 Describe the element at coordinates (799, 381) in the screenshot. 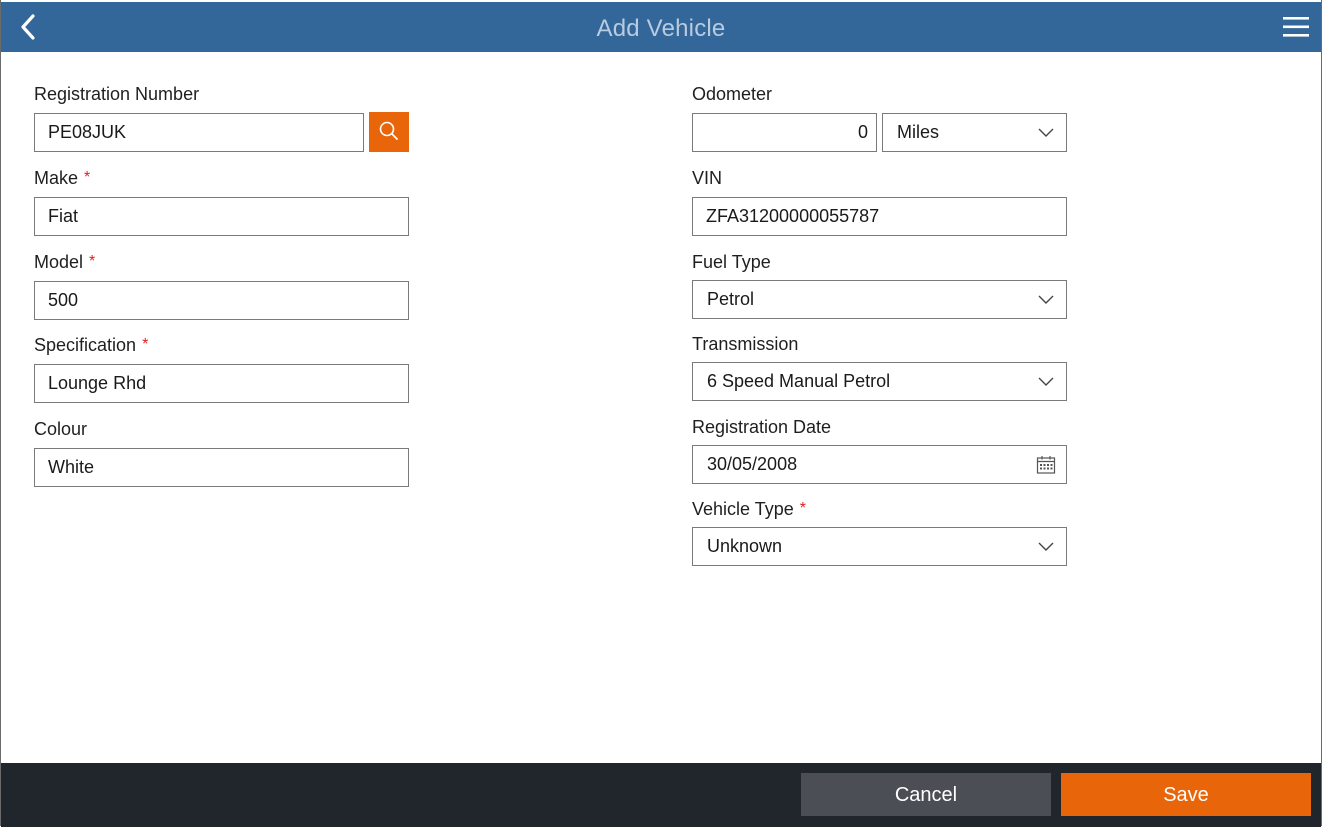

I see `transmission-value: 6 Speed Manual Petrol` at that location.